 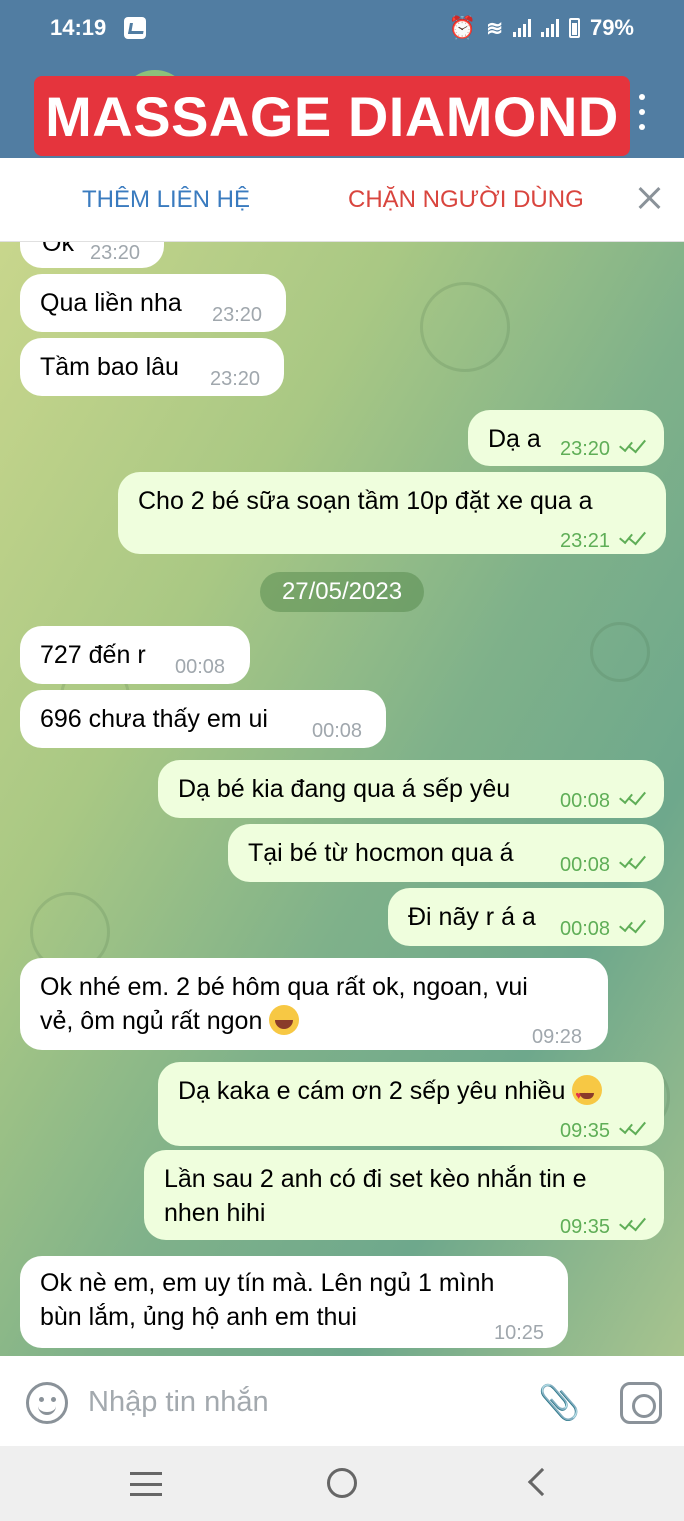 What do you see at coordinates (267, 1283) in the screenshot?
I see `message-text-line: Ok nè em, em uy tín mà. Lên ngủ 1 mình` at bounding box center [267, 1283].